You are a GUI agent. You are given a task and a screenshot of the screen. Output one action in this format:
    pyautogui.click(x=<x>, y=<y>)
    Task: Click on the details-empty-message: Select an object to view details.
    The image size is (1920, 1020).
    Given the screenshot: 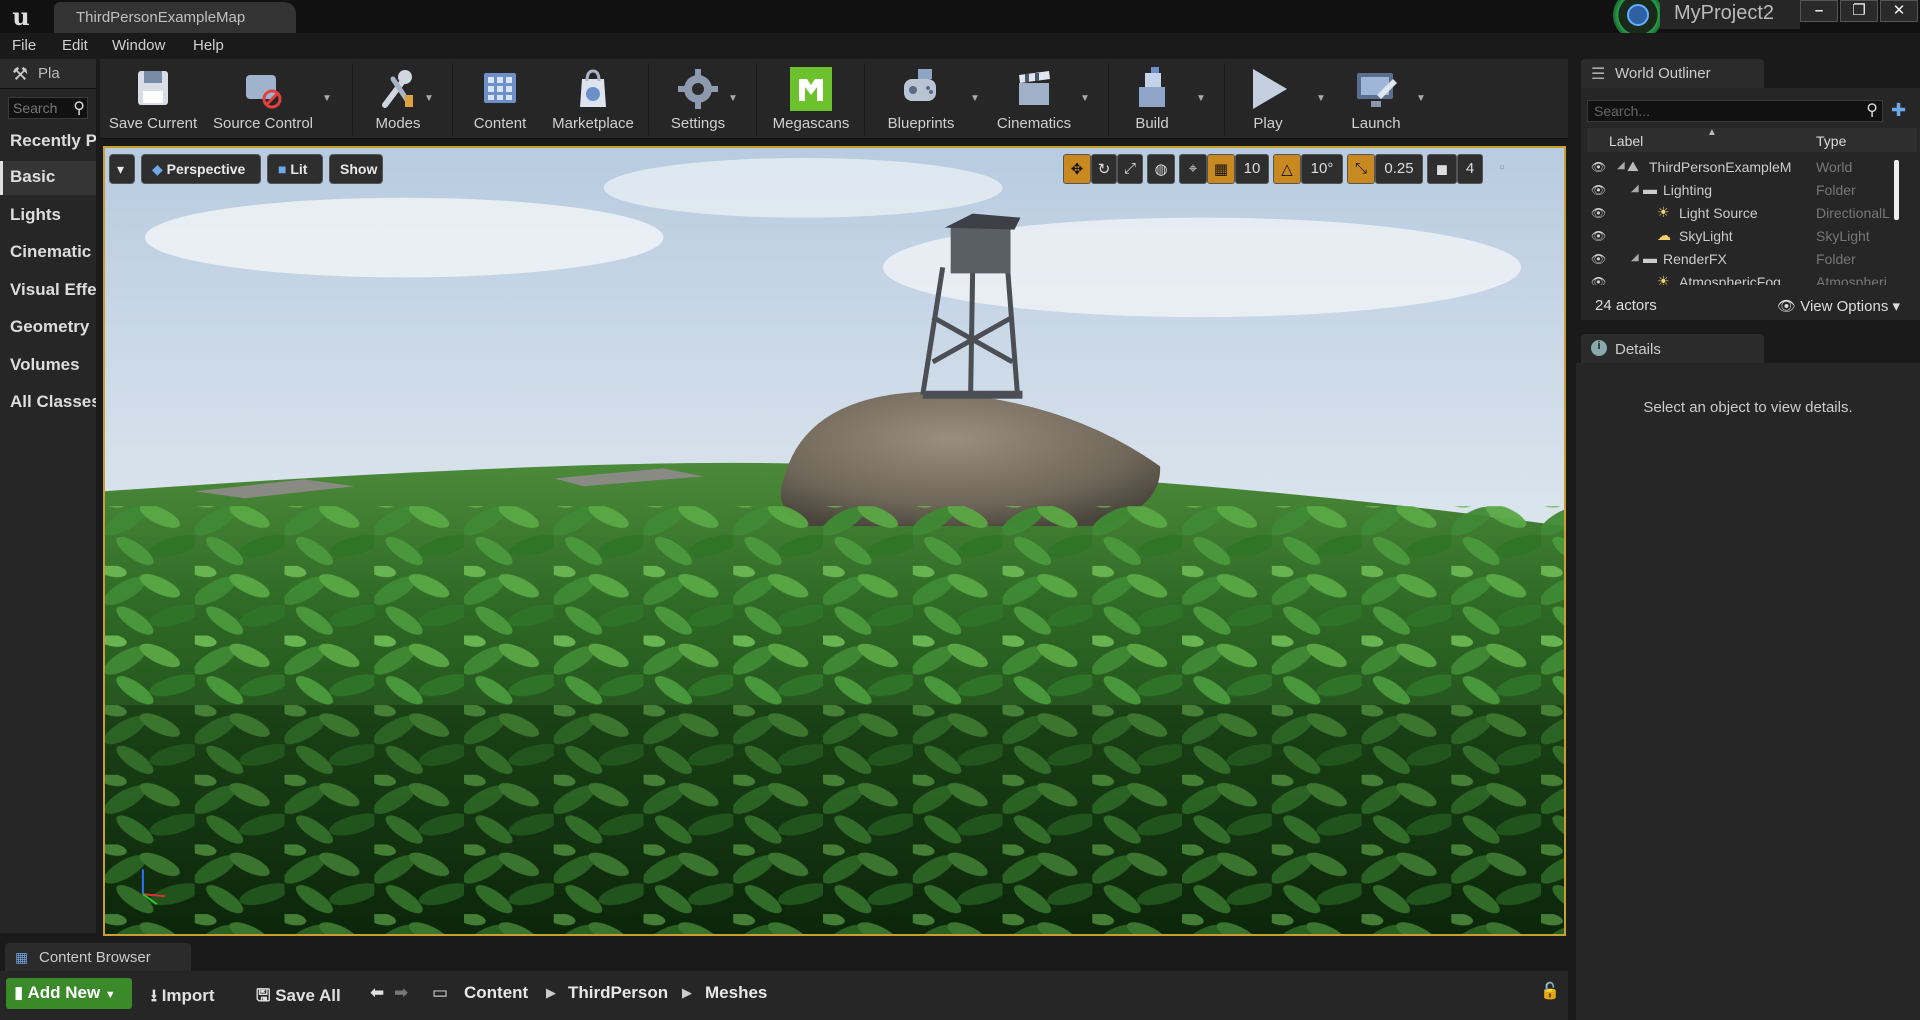 What is the action you would take?
    pyautogui.click(x=1748, y=407)
    